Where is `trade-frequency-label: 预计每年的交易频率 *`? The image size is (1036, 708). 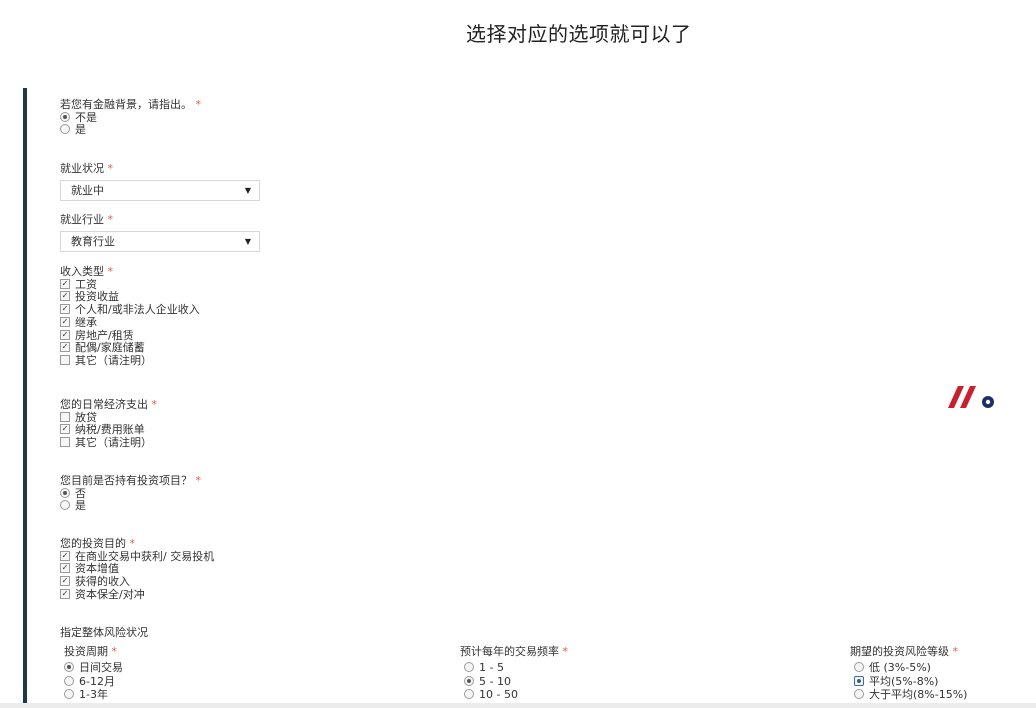
trade-frequency-label: 预计每年的交易频率 * is located at coordinates (514, 651).